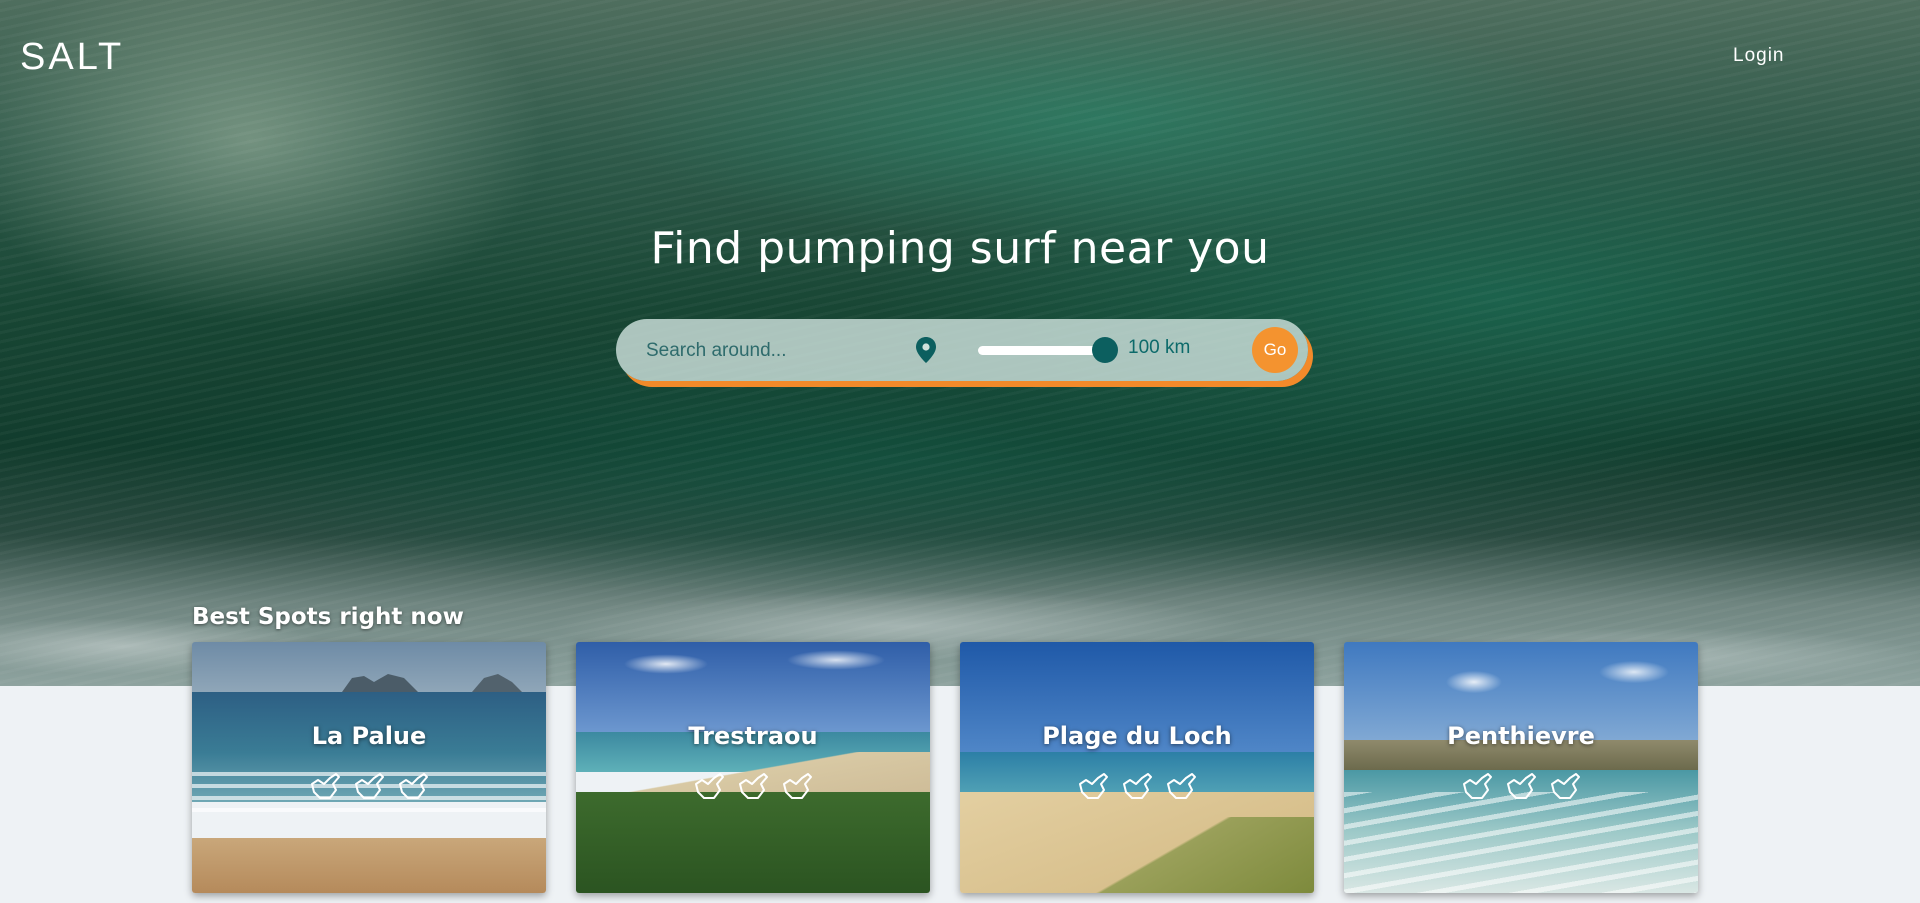  I want to click on spot-name: Penthievre, so click(1521, 736).